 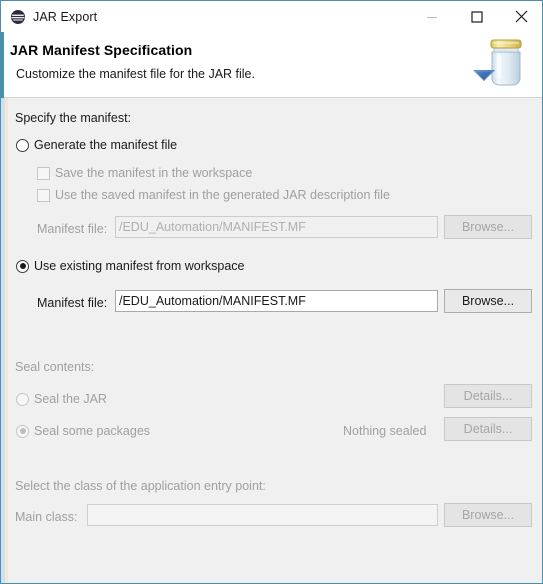 What do you see at coordinates (92, 431) in the screenshot?
I see `radio-seal-some-packages-label: Seal some packages` at bounding box center [92, 431].